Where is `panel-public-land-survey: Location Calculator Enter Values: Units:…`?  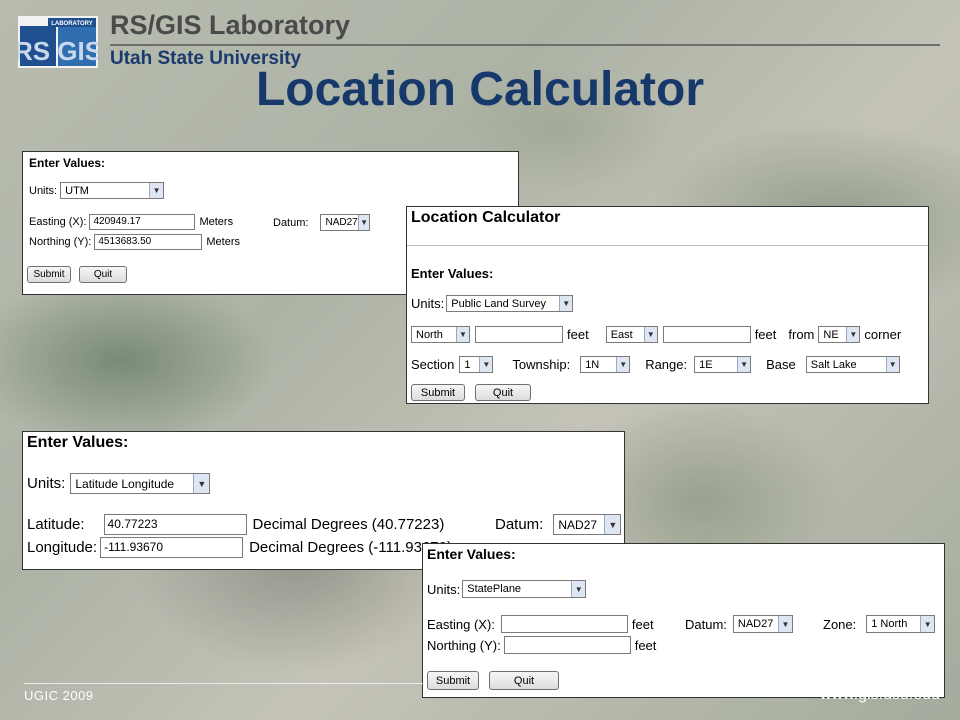
panel-public-land-survey: Location Calculator Enter Values: Units:… is located at coordinates (667, 305).